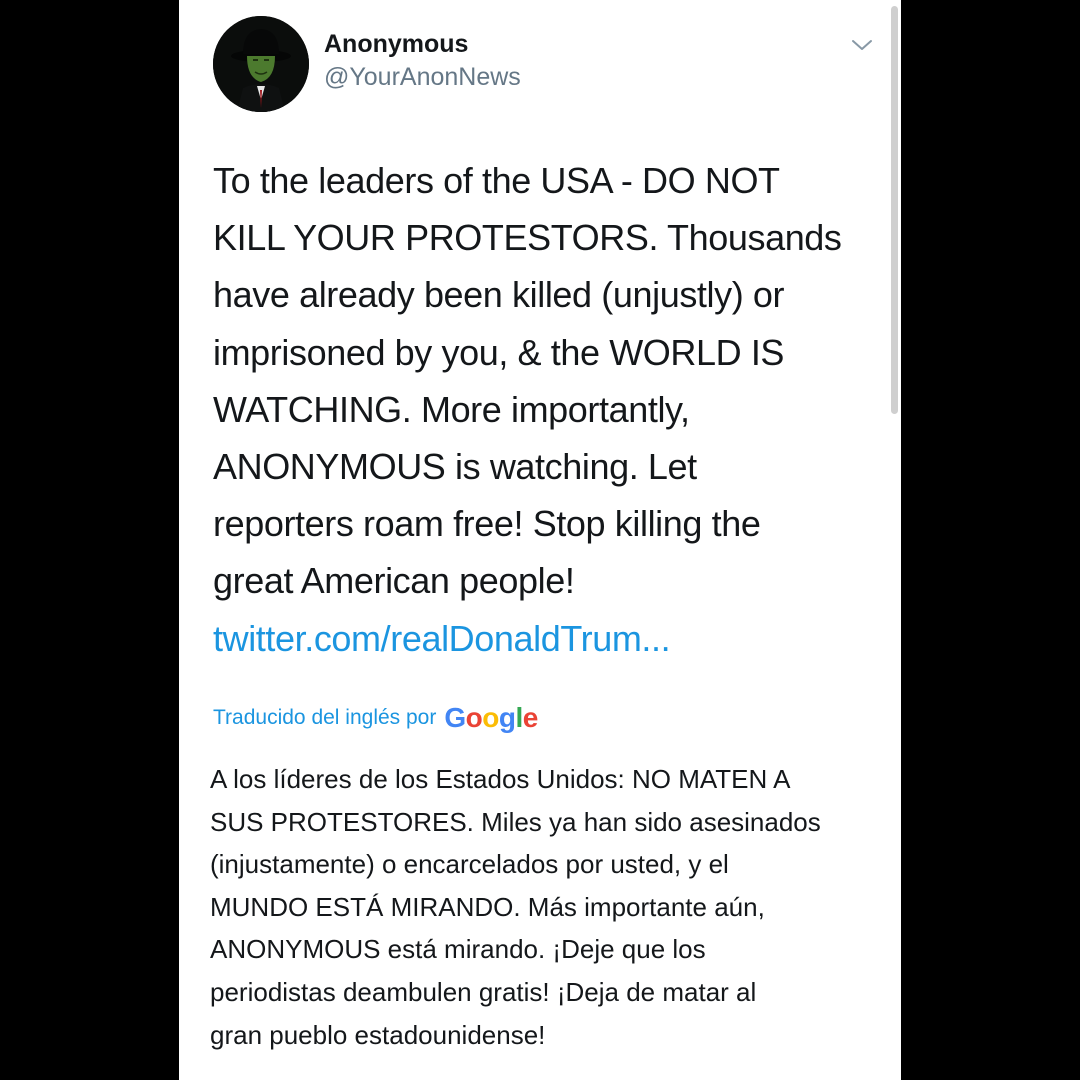 Image resolution: width=1080 pixels, height=1080 pixels. I want to click on user-handle: @YourAnonNews, so click(422, 77).